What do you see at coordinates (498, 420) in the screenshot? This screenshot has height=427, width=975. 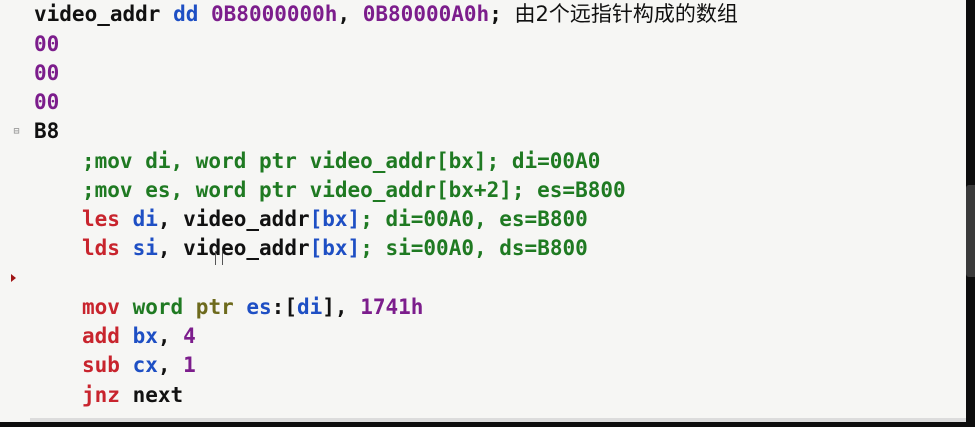 I see `horizontal-scrollbar` at bounding box center [498, 420].